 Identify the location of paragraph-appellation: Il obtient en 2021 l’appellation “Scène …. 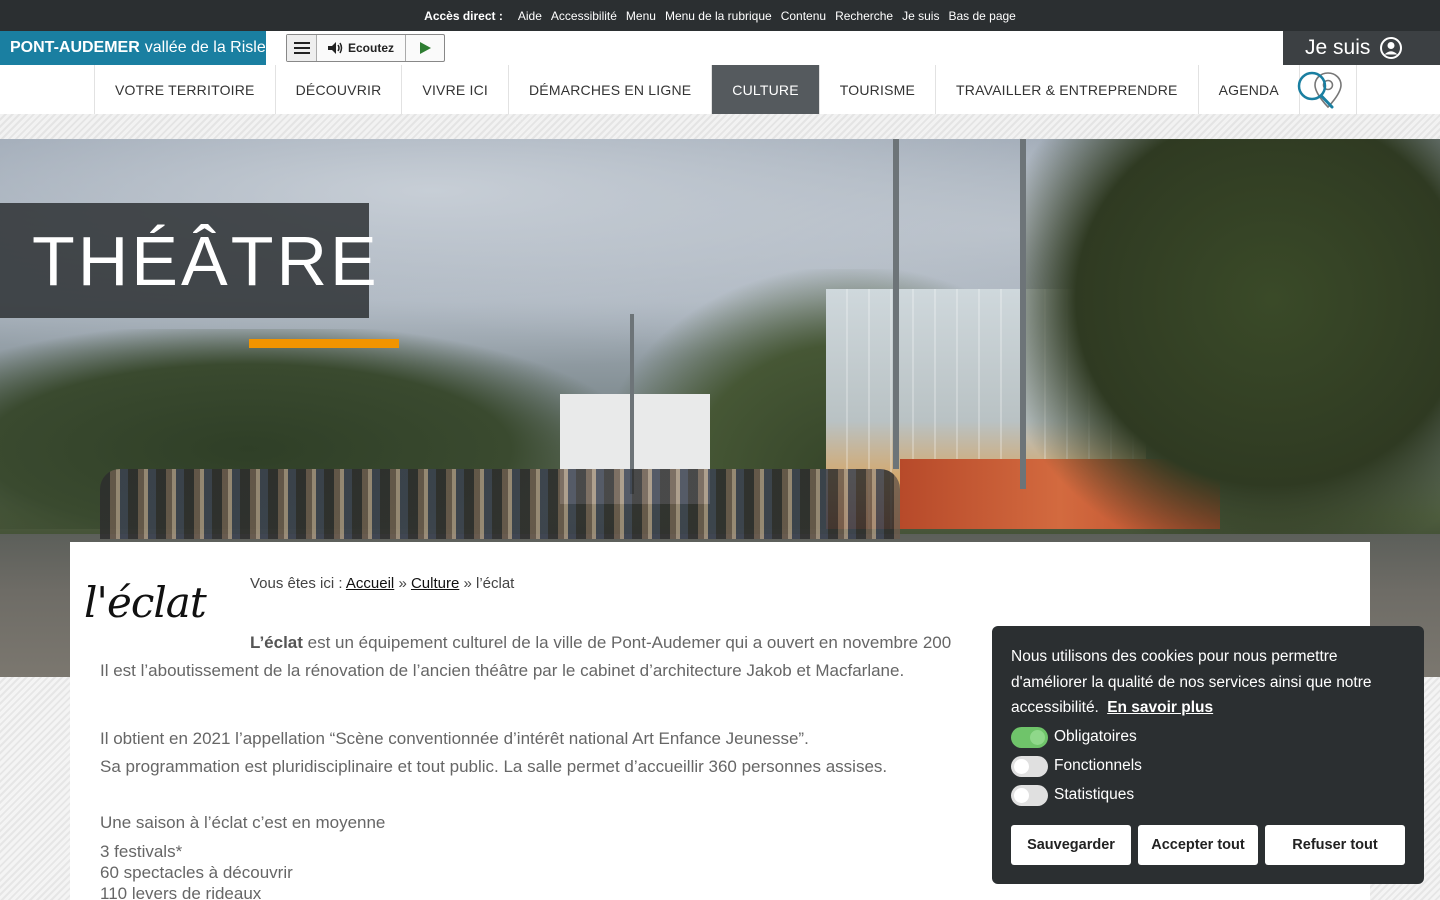
(454, 738).